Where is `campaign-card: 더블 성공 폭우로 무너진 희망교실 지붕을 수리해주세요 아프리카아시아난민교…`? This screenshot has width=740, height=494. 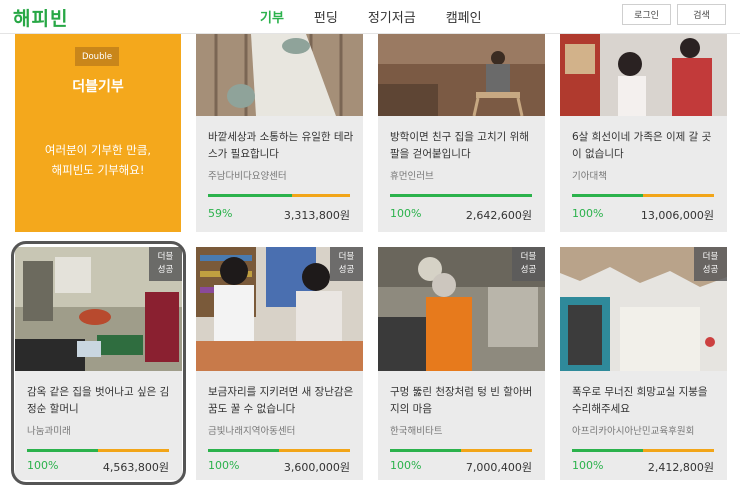
campaign-card: 더블 성공 폭우로 무너진 희망교실 지붕을 수리해주세요 아프리카아시아난민교… is located at coordinates (643, 363).